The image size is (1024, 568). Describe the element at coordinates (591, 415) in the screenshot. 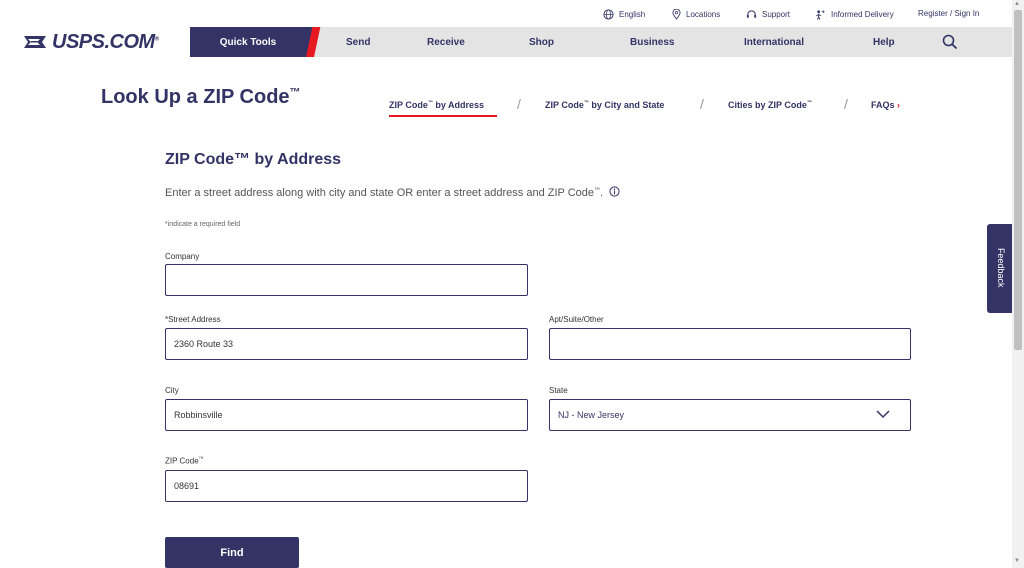

I see `state-selected-value: NJ - New Jersey` at that location.